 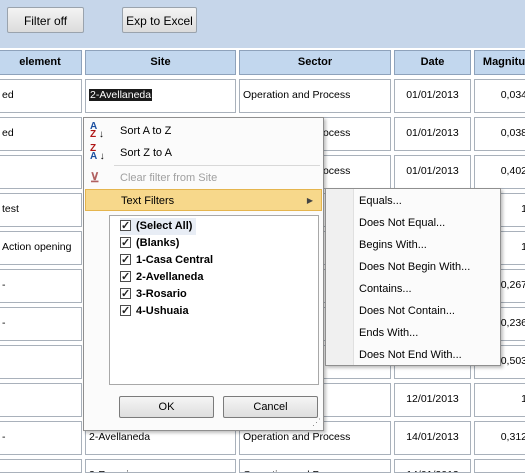 I want to click on sort-z-to-a-label: Sort Z to A, so click(x=146, y=153).